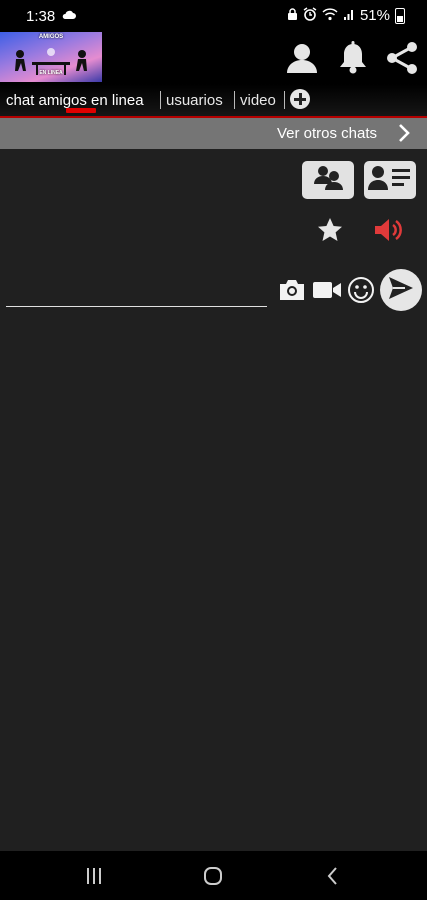  I want to click on other-chats-label: Ver otros chats, so click(326, 133).